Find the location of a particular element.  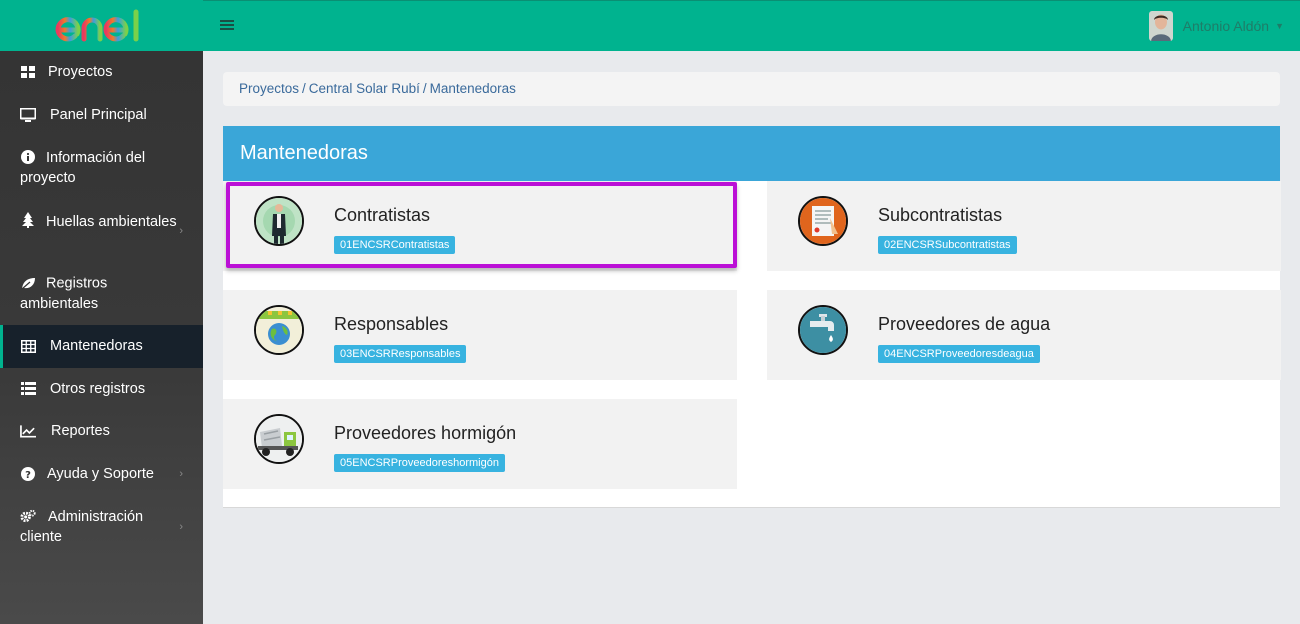

concrete-truck-icon is located at coordinates (279, 439).